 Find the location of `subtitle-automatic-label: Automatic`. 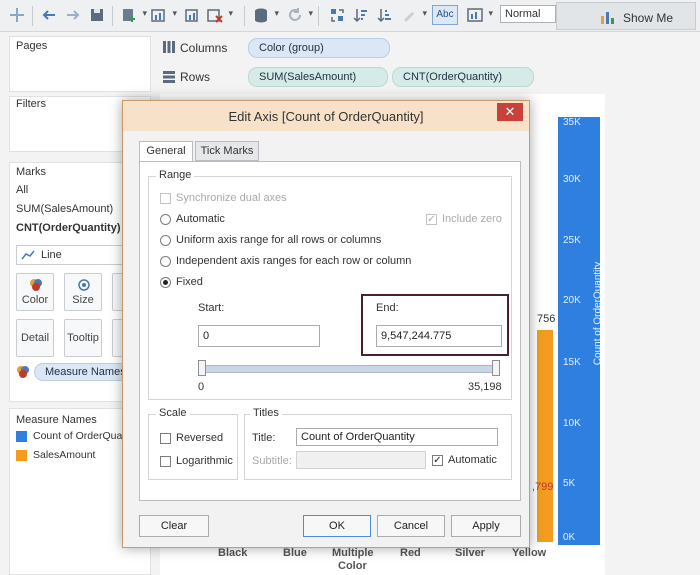

subtitle-automatic-label: Automatic is located at coordinates (472, 460).